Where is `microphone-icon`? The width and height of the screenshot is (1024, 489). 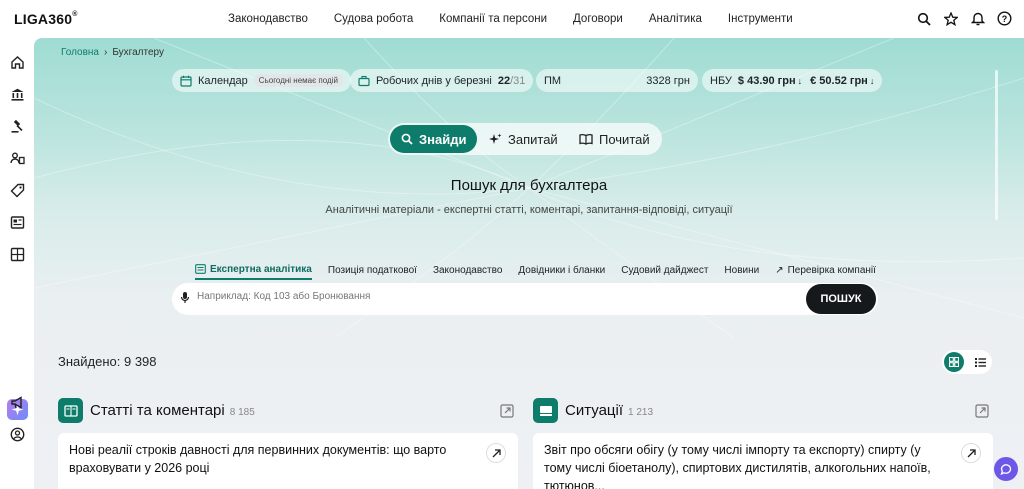
microphone-icon is located at coordinates (185, 298).